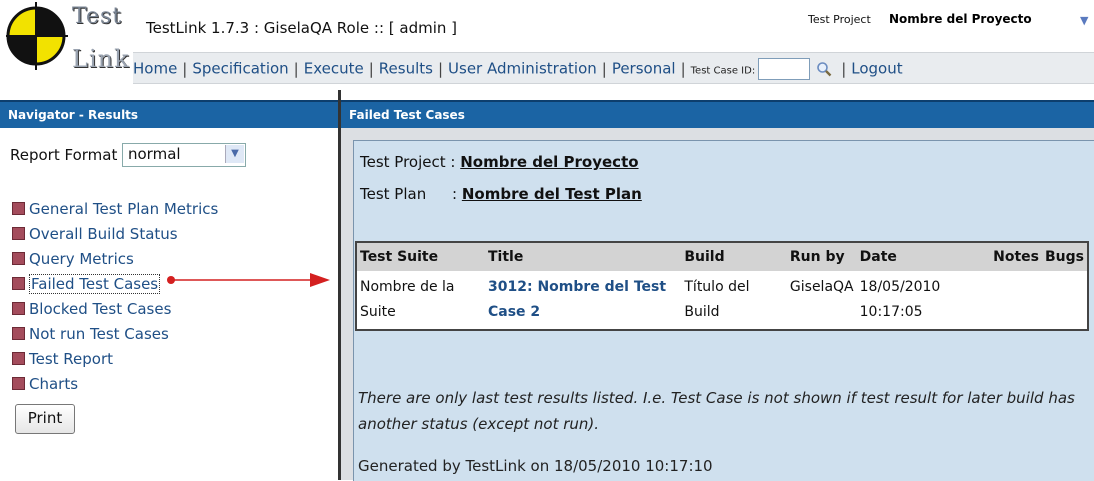 The height and width of the screenshot is (481, 1094). Describe the element at coordinates (408, 162) in the screenshot. I see `test-project-label: Test Project :` at that location.